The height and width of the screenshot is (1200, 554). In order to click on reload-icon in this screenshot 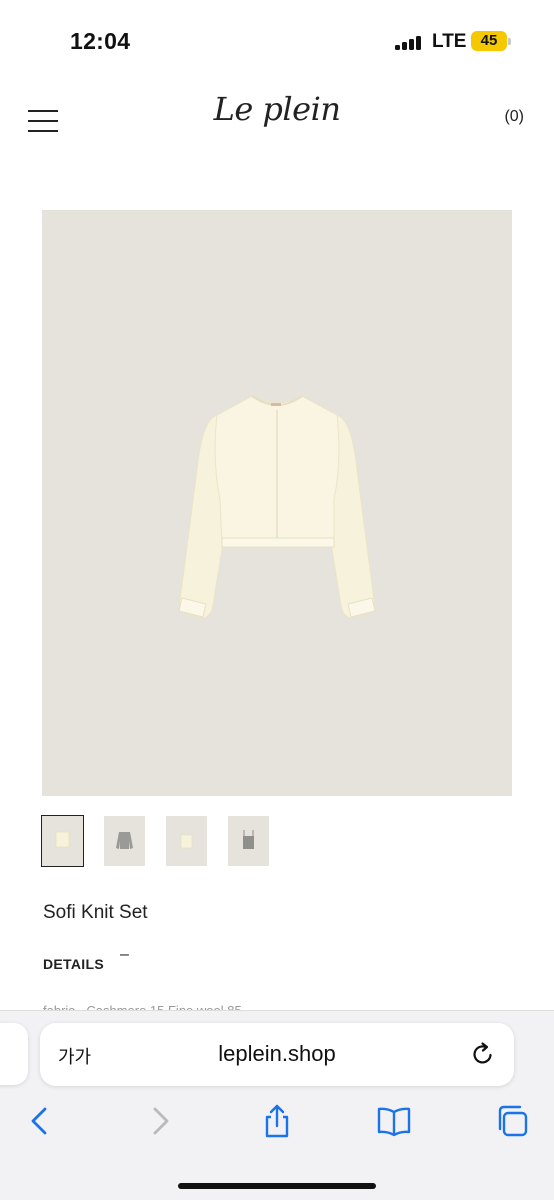, I will do `click(483, 1054)`.